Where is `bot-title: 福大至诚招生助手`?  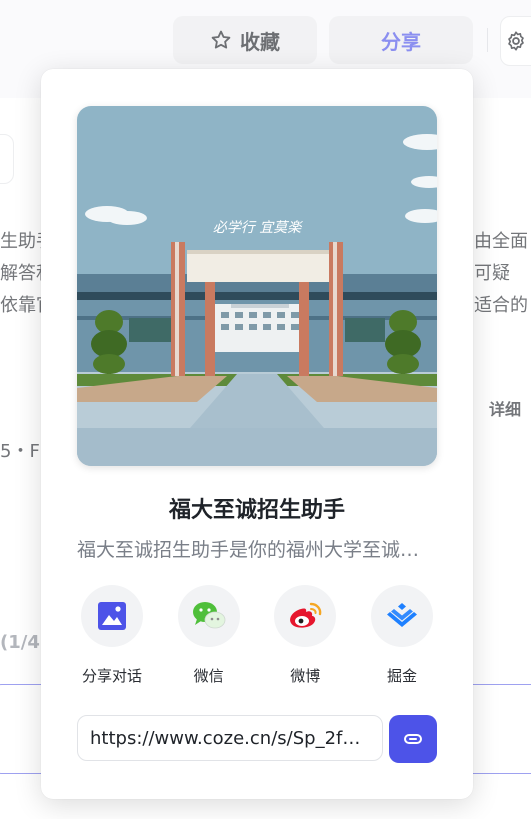 bot-title: 福大至诚招生助手 is located at coordinates (256, 510).